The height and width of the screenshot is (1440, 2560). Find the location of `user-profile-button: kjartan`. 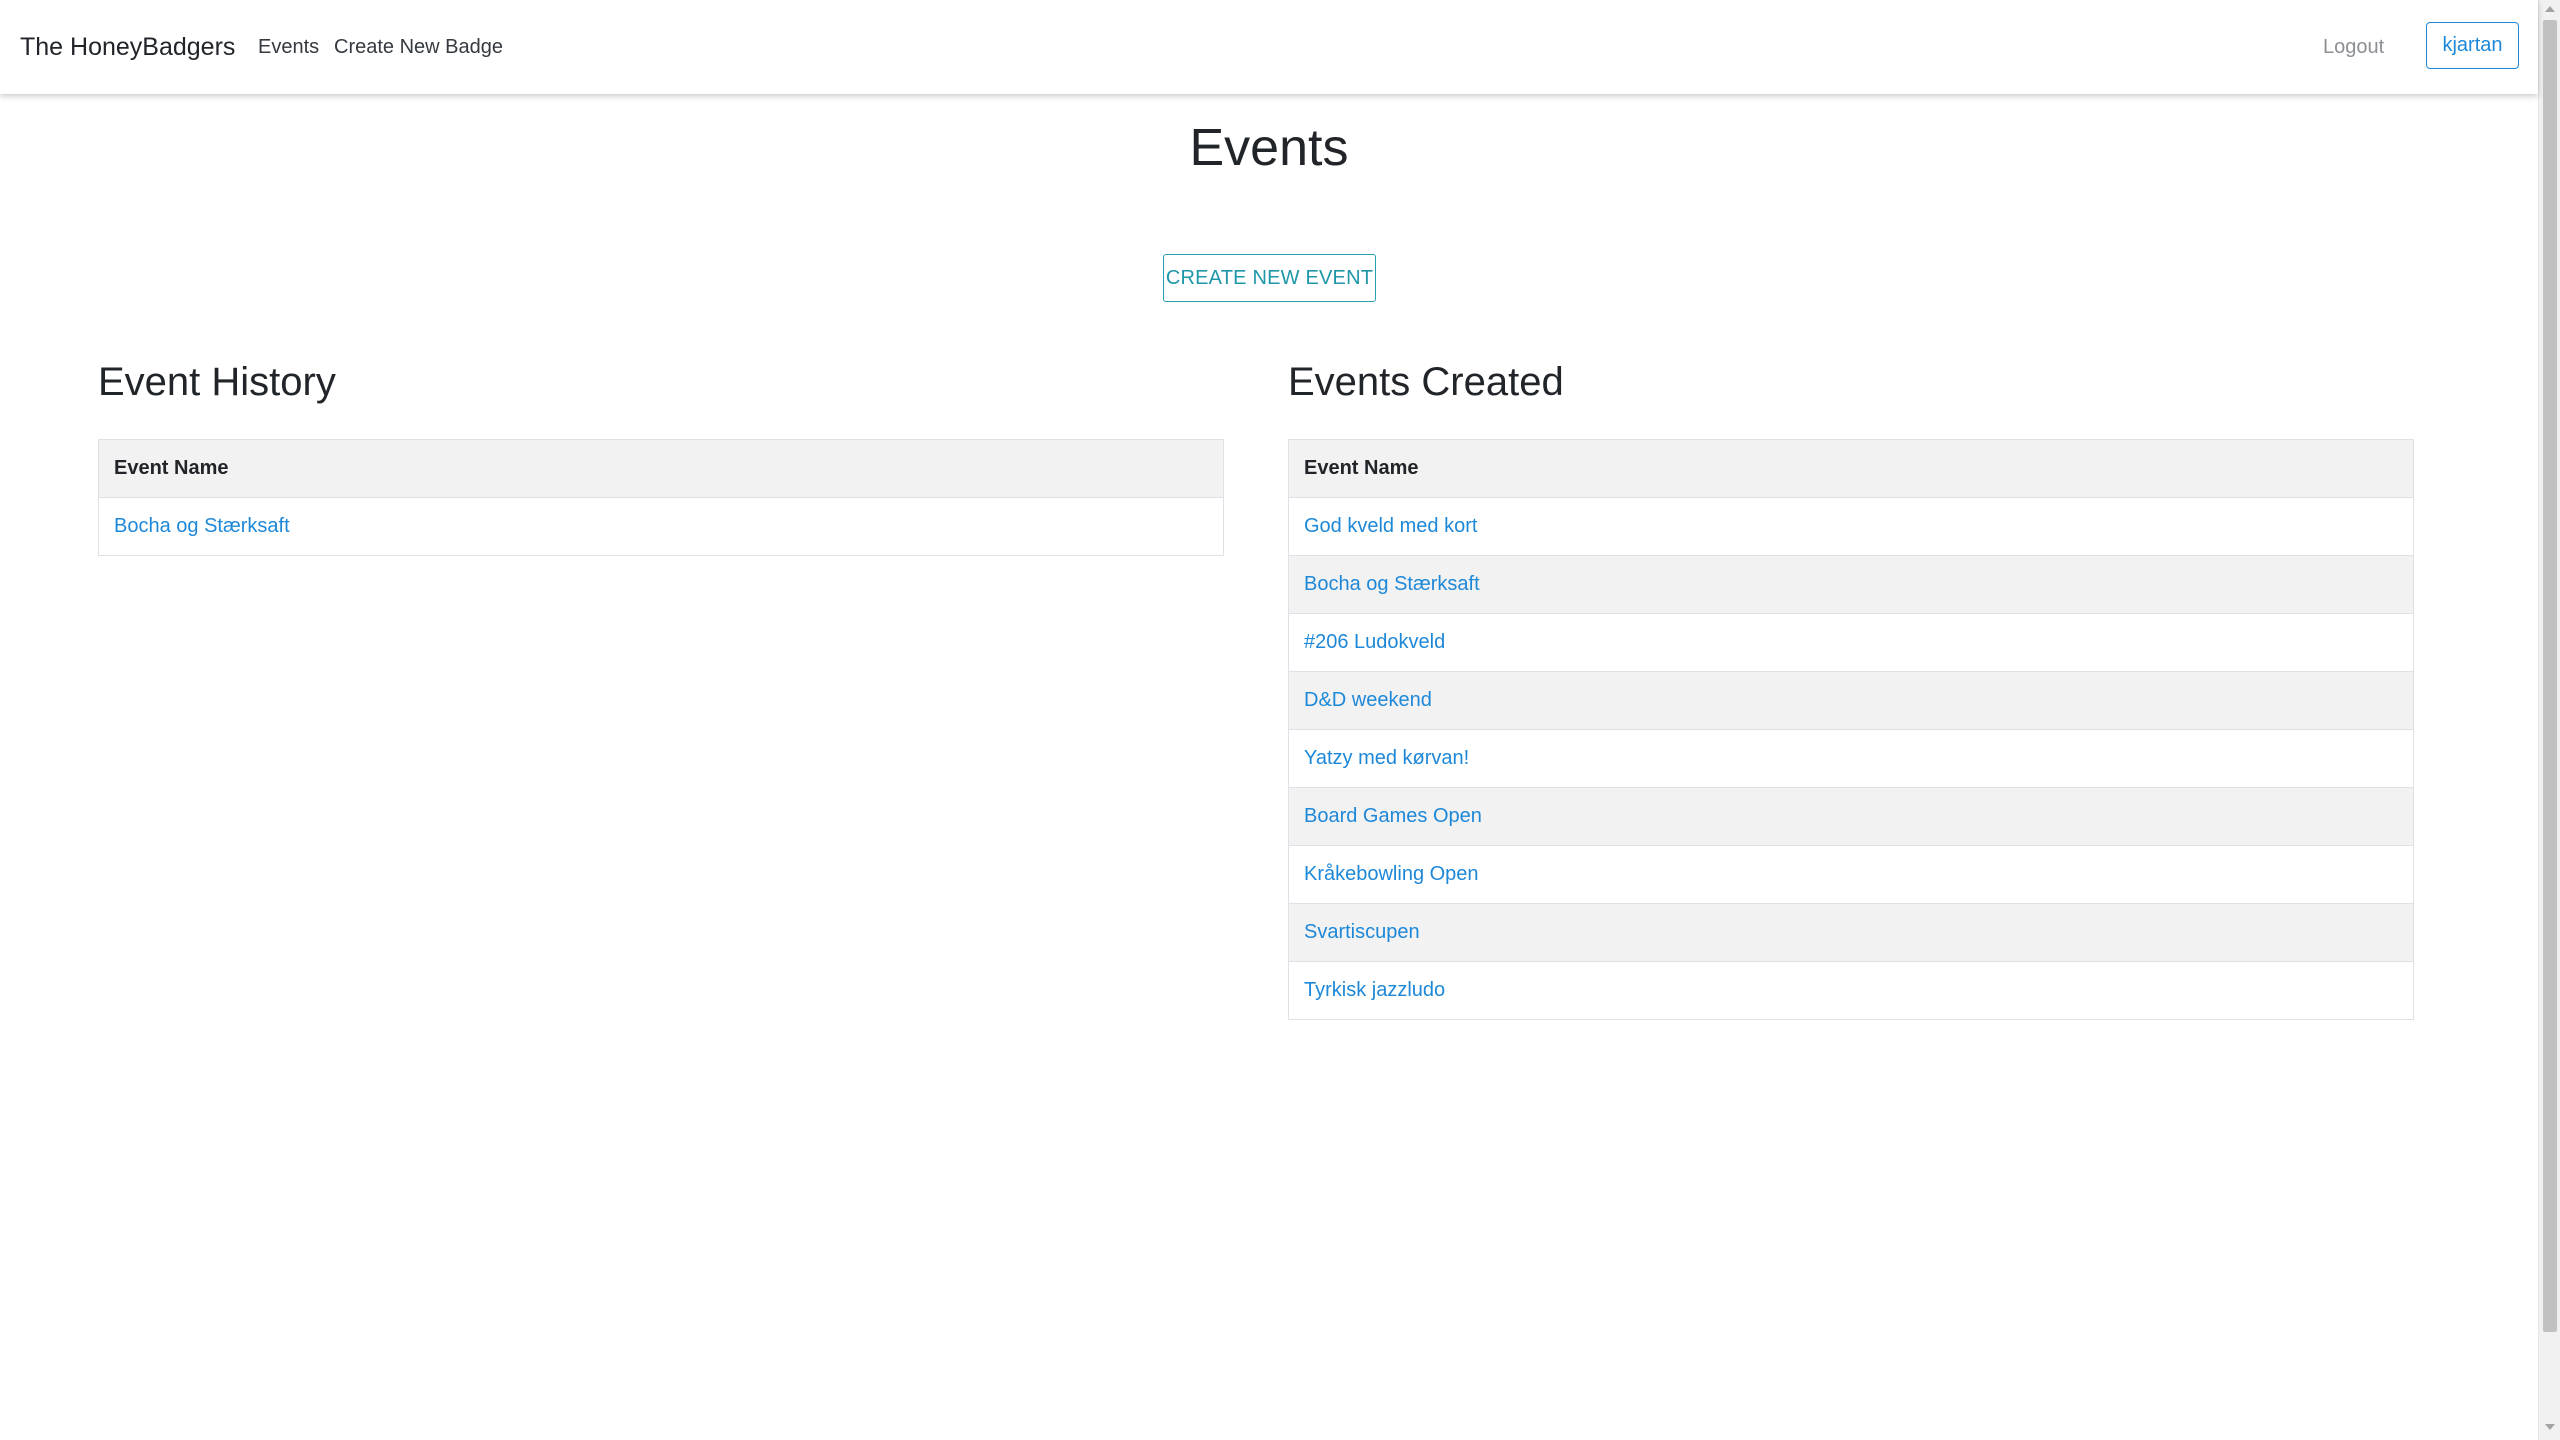

user-profile-button: kjartan is located at coordinates (2472, 45).